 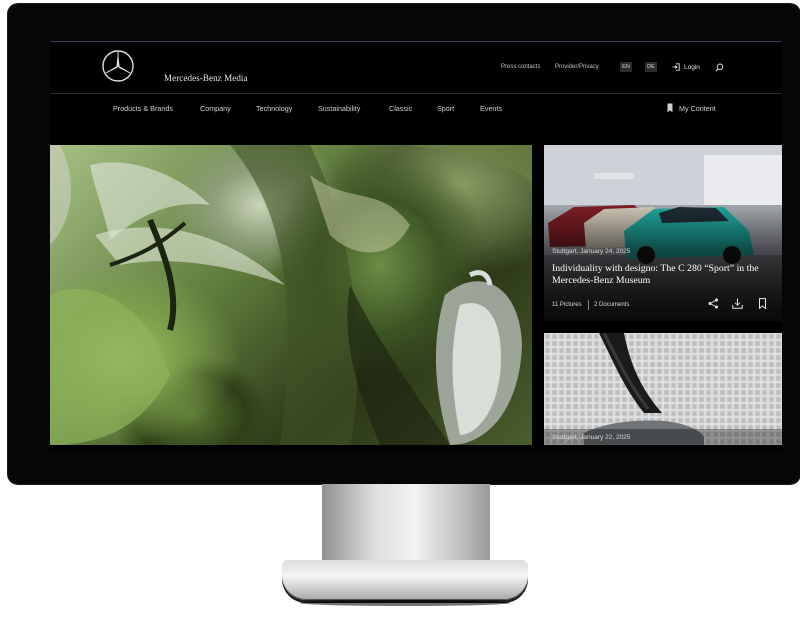 What do you see at coordinates (737, 303) in the screenshot?
I see `download-icon` at bounding box center [737, 303].